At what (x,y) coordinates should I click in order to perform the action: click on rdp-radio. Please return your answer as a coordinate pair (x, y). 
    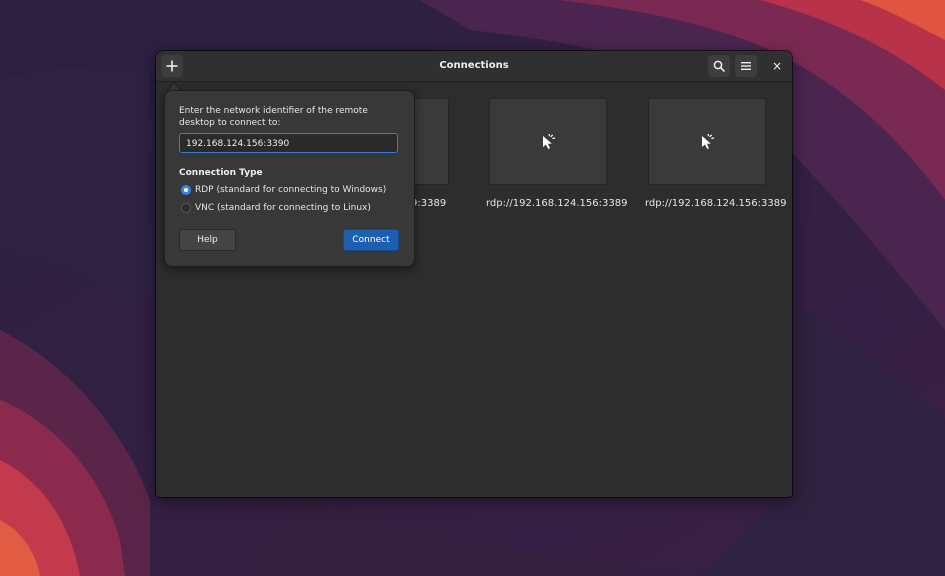
    Looking at the image, I should click on (186, 190).